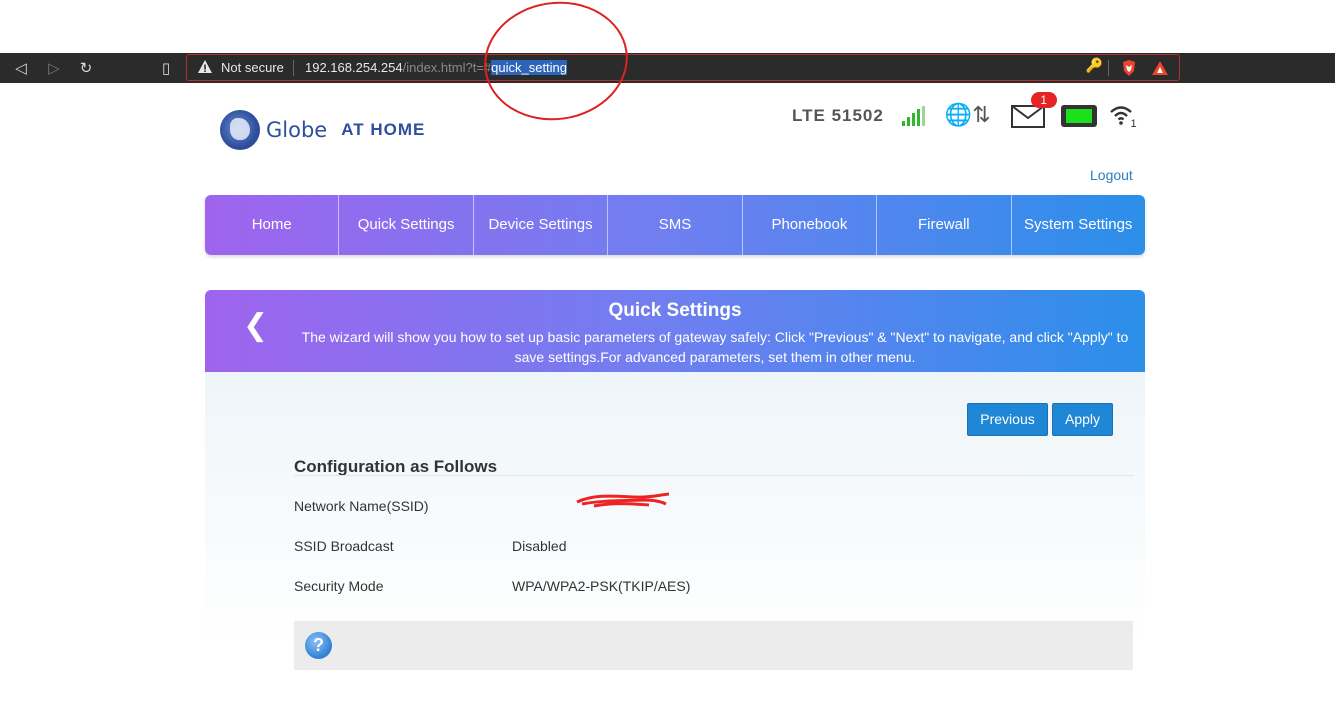 This screenshot has height=714, width=1335. I want to click on page-title: Quick Settings, so click(675, 310).